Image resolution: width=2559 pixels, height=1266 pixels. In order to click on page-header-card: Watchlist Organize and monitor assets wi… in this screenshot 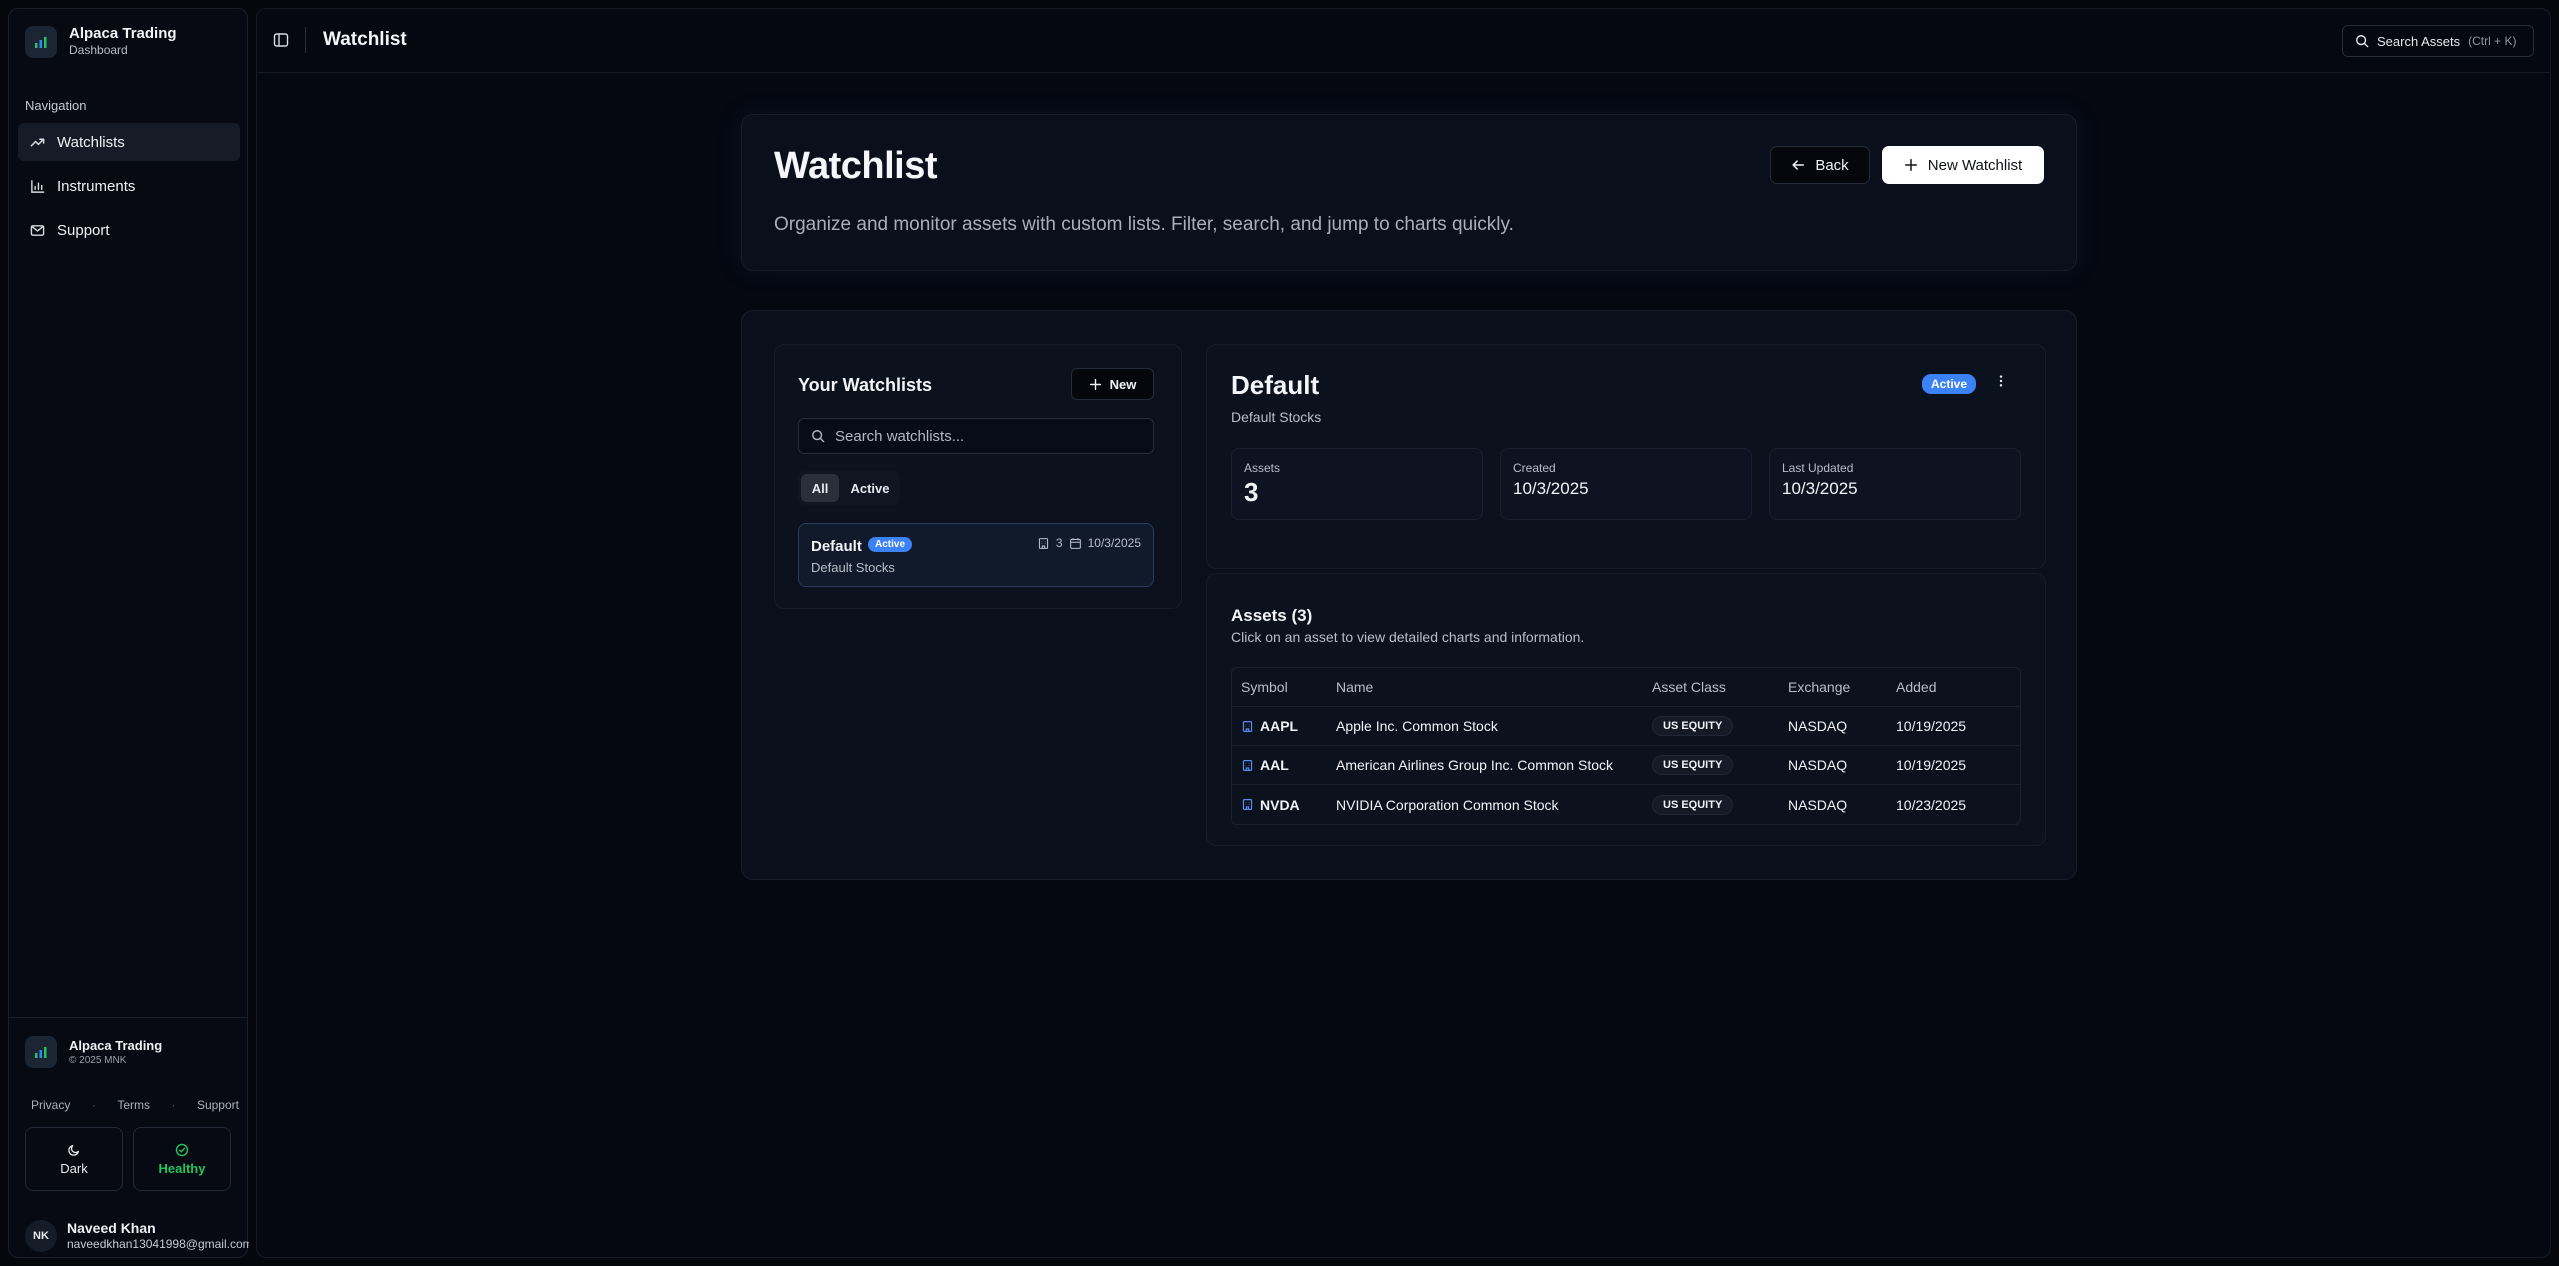, I will do `click(1409, 192)`.